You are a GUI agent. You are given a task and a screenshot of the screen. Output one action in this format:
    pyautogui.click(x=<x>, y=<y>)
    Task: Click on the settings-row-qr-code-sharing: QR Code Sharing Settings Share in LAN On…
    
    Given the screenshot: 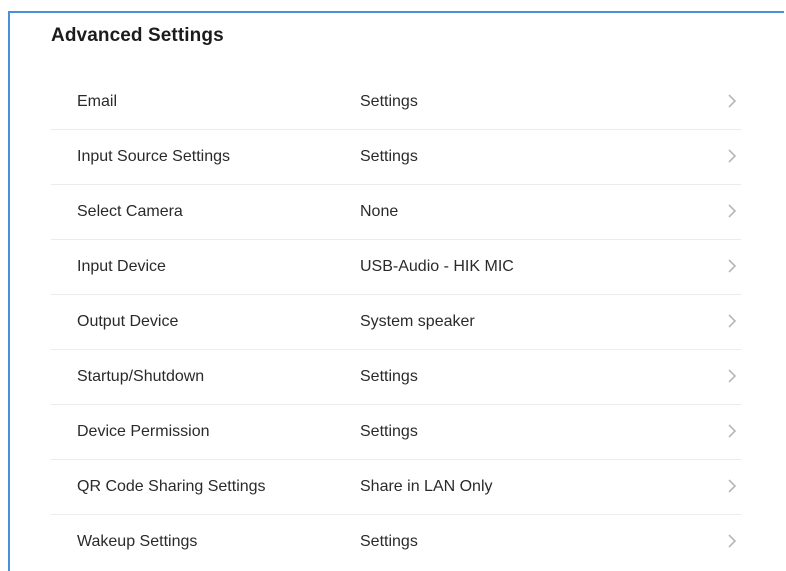 What is the action you would take?
    pyautogui.click(x=396, y=487)
    